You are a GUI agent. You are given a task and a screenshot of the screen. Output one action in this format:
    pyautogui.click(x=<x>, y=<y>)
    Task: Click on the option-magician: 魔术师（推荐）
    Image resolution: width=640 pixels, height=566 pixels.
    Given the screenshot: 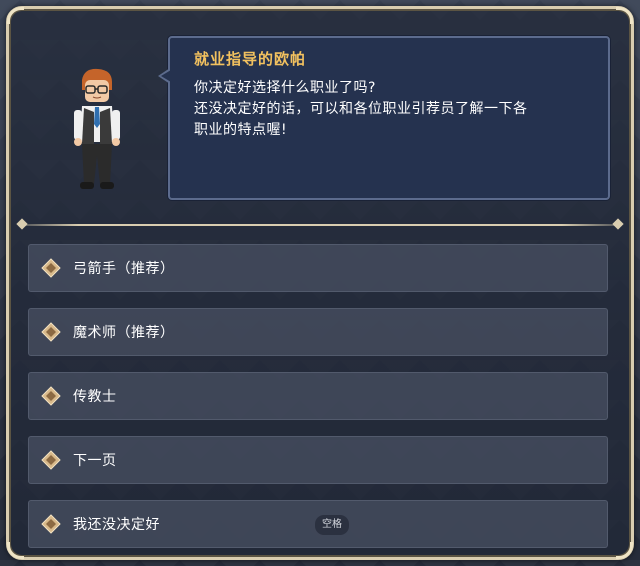 What is the action you would take?
    pyautogui.click(x=318, y=332)
    